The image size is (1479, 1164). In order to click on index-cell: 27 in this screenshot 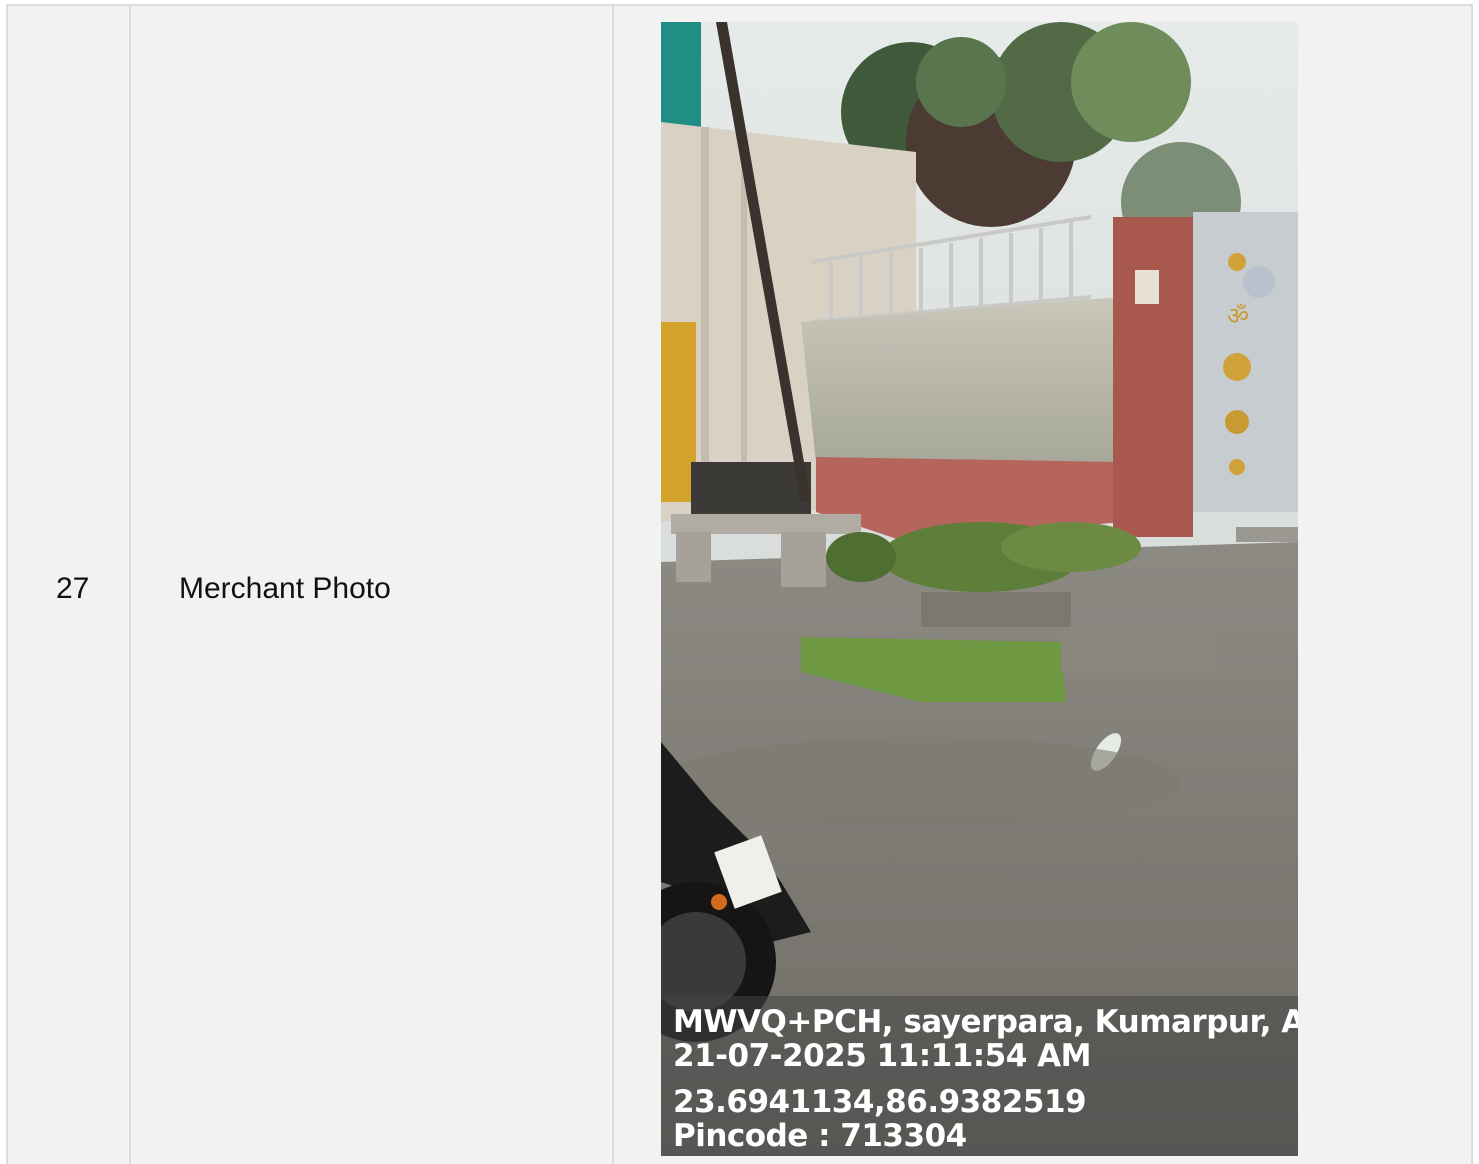, I will do `click(69, 585)`.